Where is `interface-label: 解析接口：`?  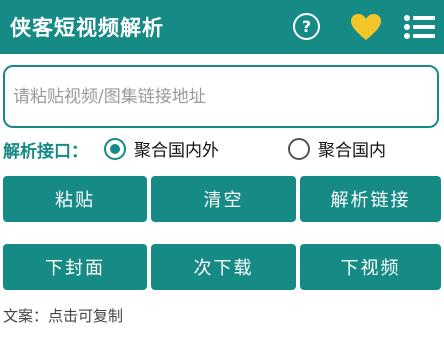 interface-label: 解析接口： is located at coordinates (45, 152).